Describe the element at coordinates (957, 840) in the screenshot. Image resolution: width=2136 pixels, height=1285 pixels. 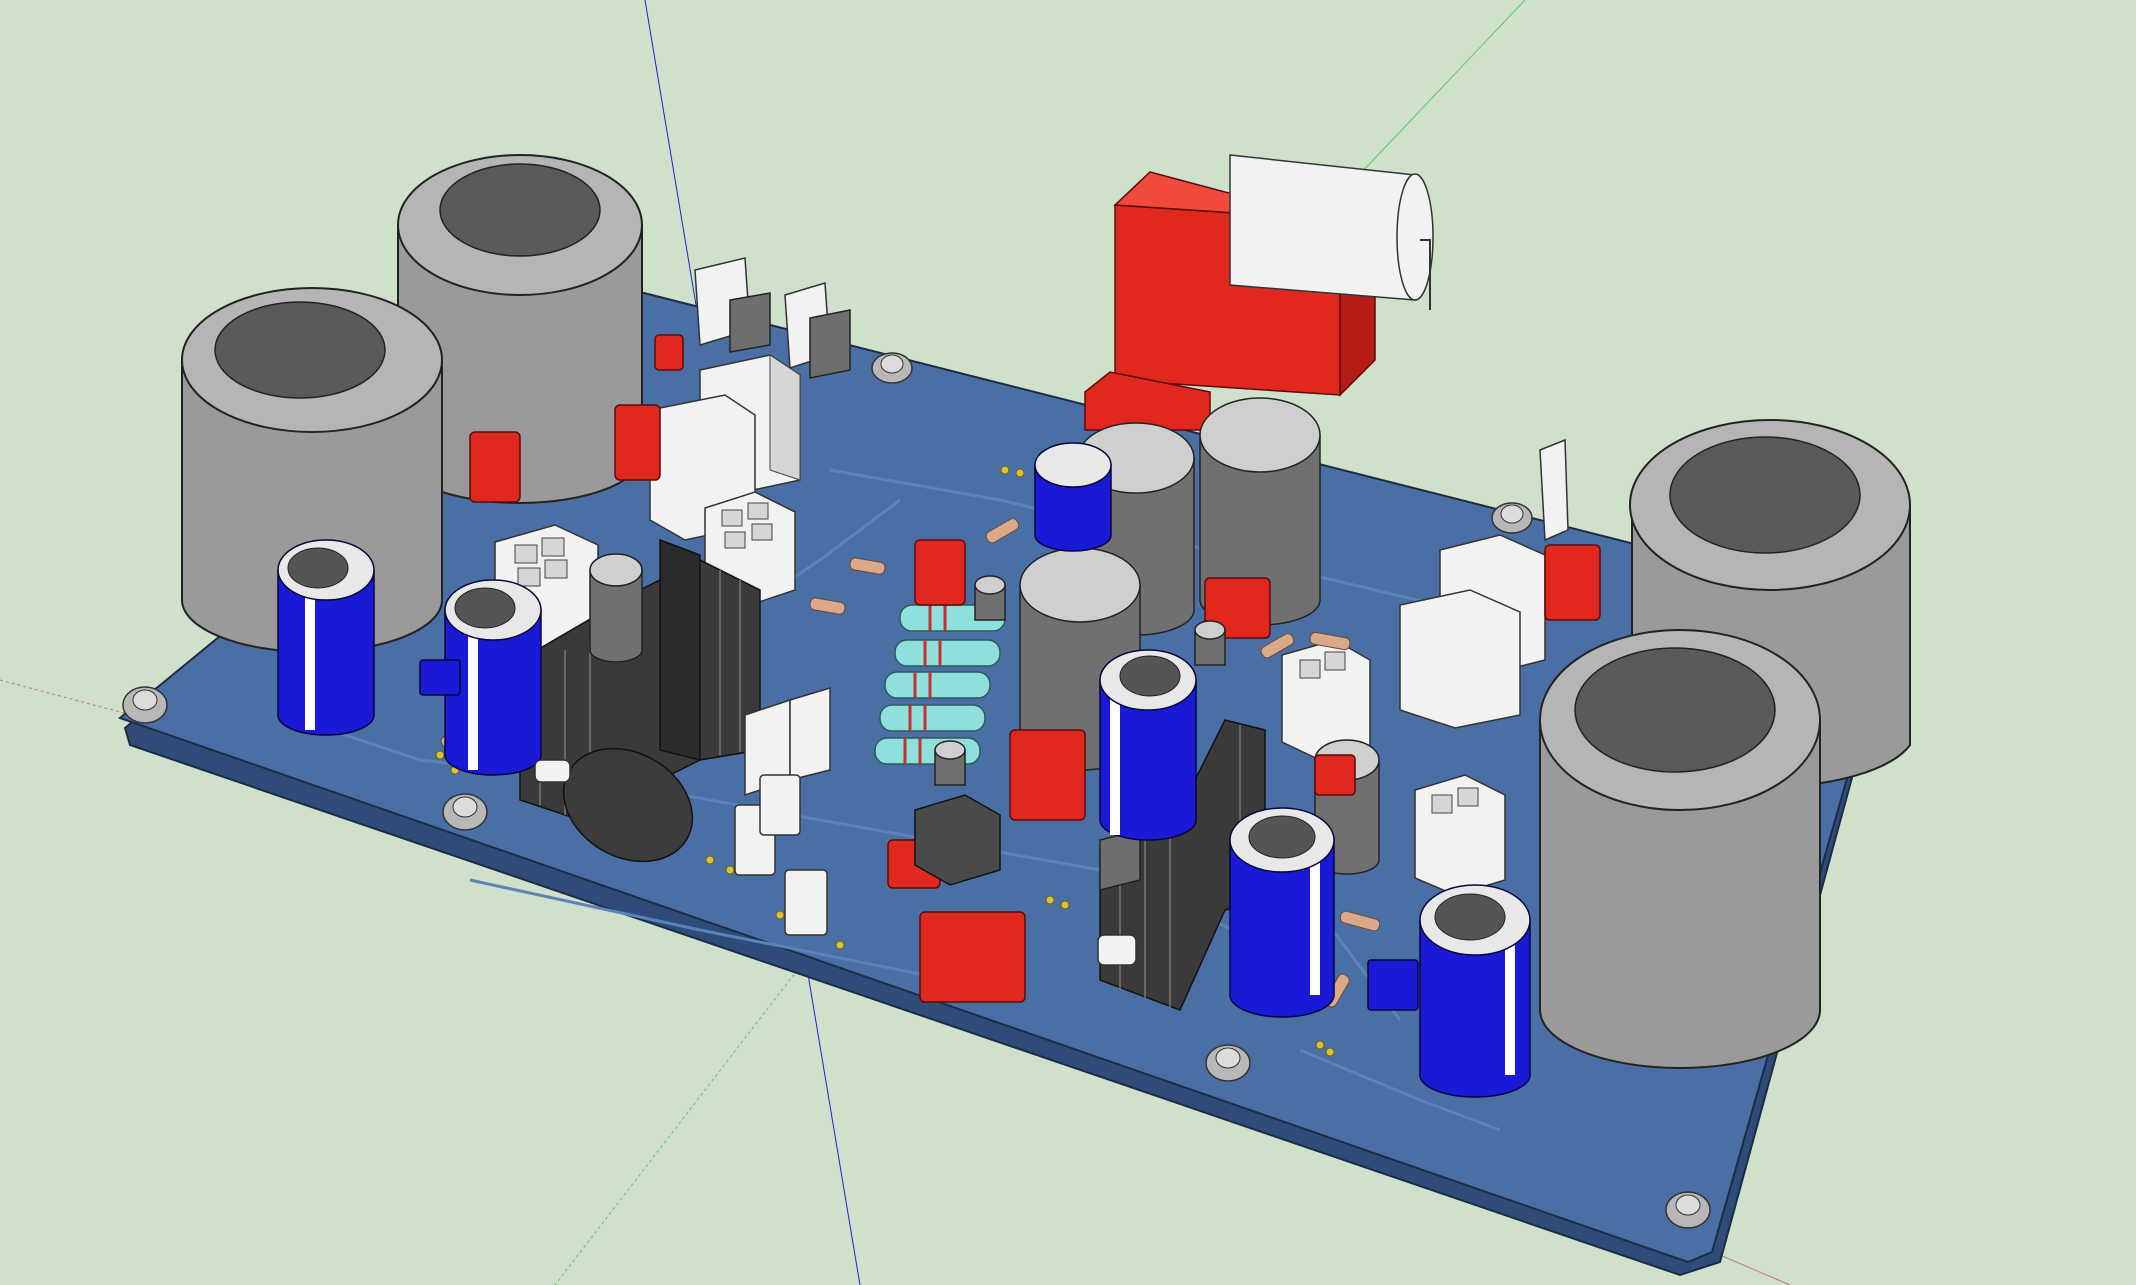
I see `dip-ic` at that location.